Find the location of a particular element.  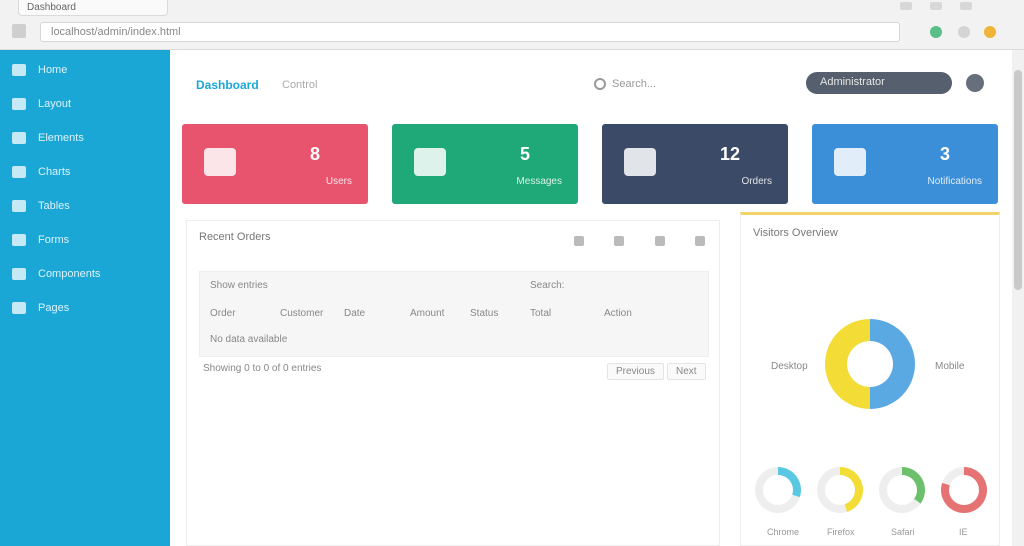

refresh-icon is located at coordinates (578, 241).